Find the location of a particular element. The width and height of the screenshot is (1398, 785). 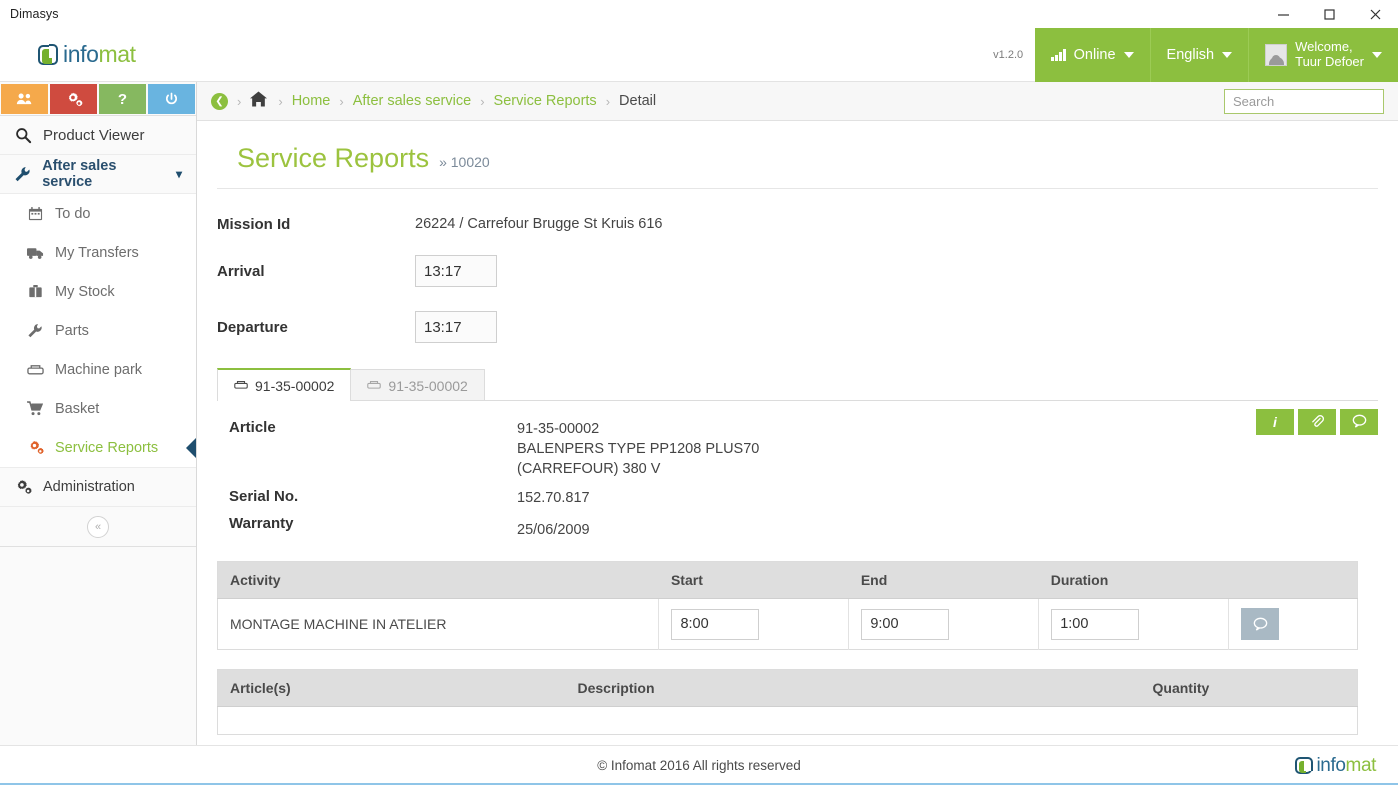

power-icon is located at coordinates (171, 98).